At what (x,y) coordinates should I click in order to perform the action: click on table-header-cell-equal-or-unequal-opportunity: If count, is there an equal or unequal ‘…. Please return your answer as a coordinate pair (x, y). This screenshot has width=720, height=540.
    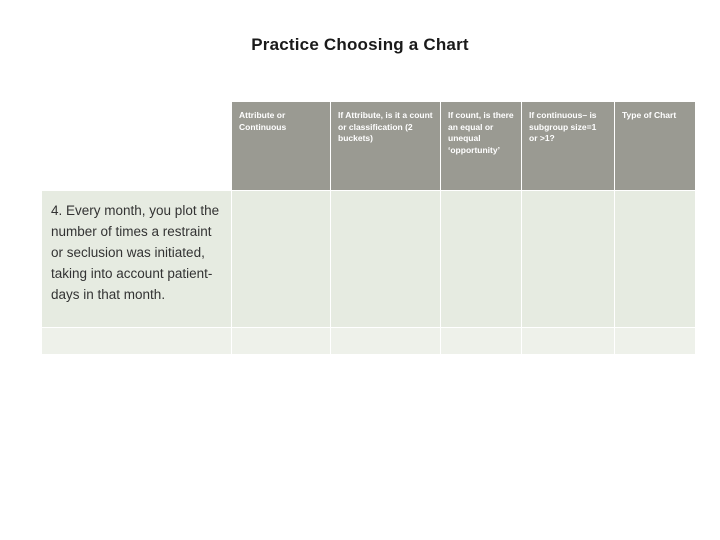
    Looking at the image, I should click on (481, 146).